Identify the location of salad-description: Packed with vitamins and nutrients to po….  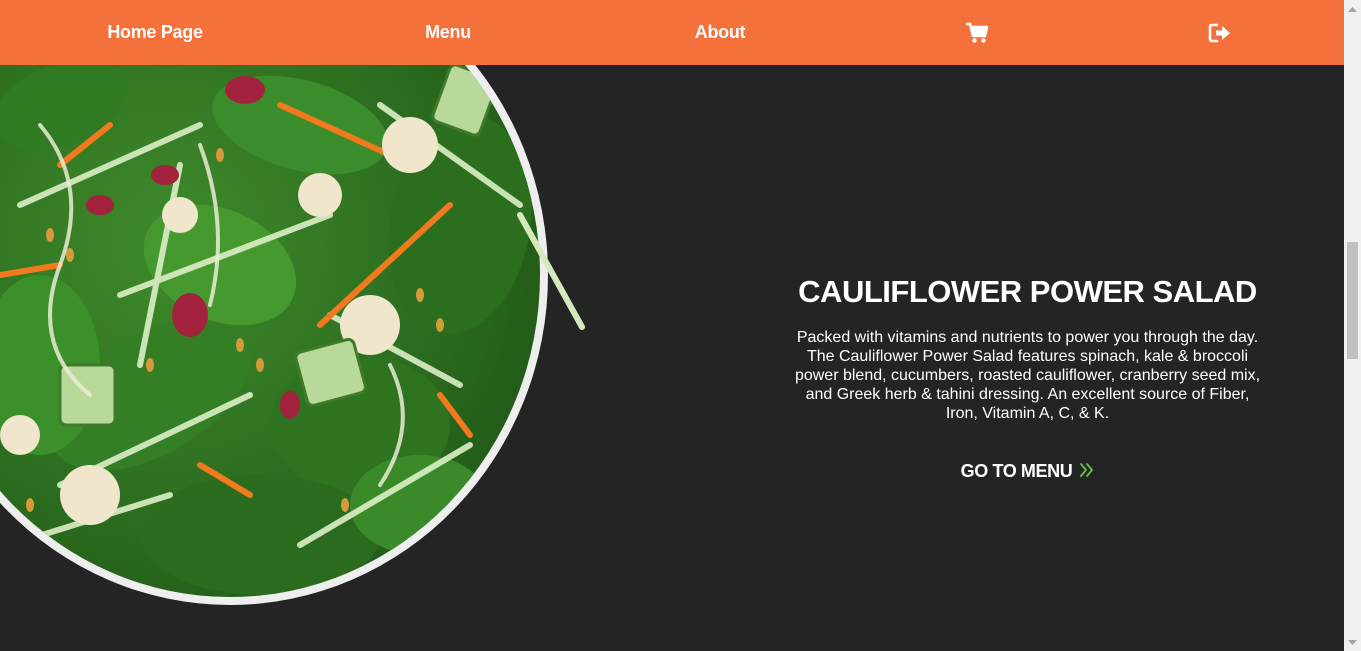
(1027, 375).